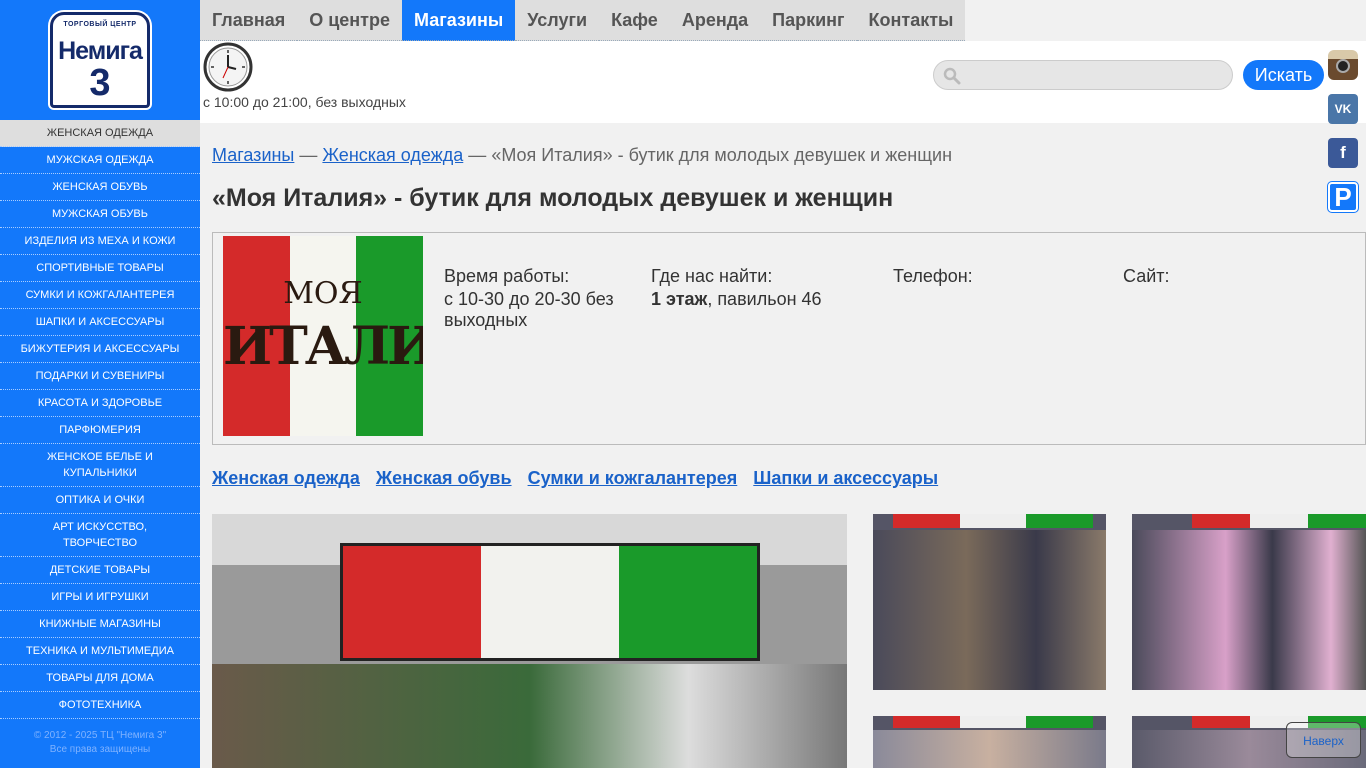  What do you see at coordinates (952, 76) in the screenshot?
I see `search-icon` at bounding box center [952, 76].